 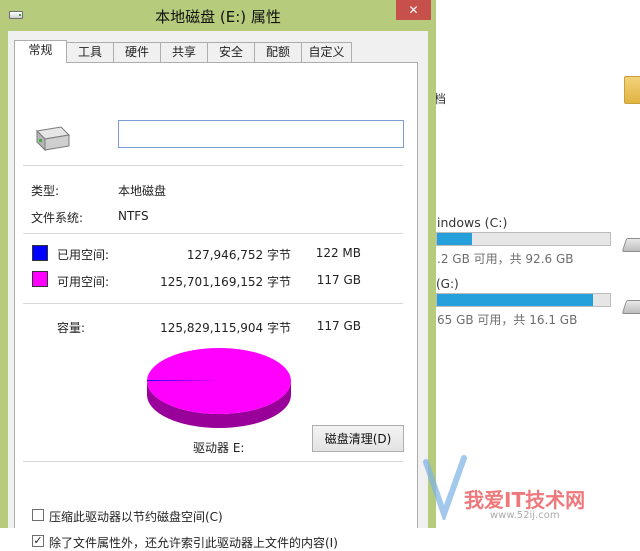 What do you see at coordinates (83, 282) in the screenshot?
I see `free-space-label: 可用空间:` at bounding box center [83, 282].